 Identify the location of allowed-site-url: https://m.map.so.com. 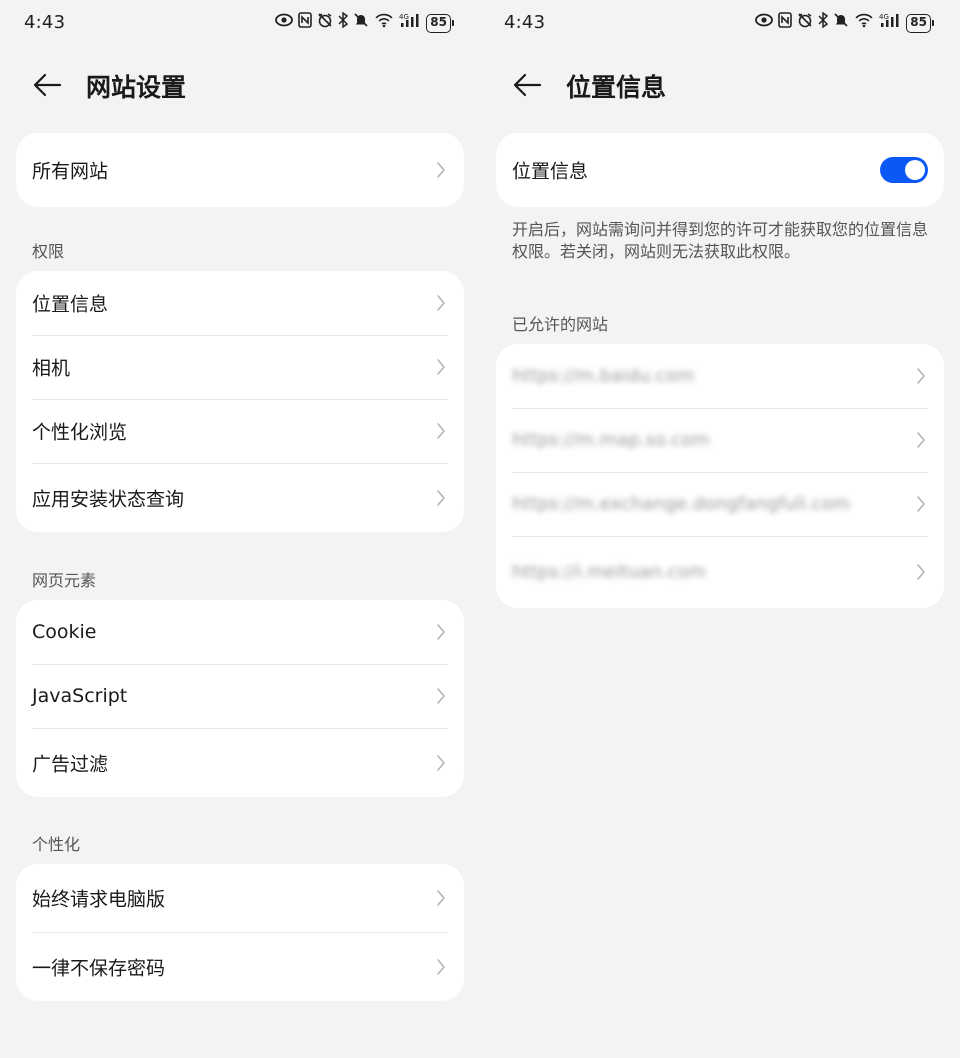
(611, 440).